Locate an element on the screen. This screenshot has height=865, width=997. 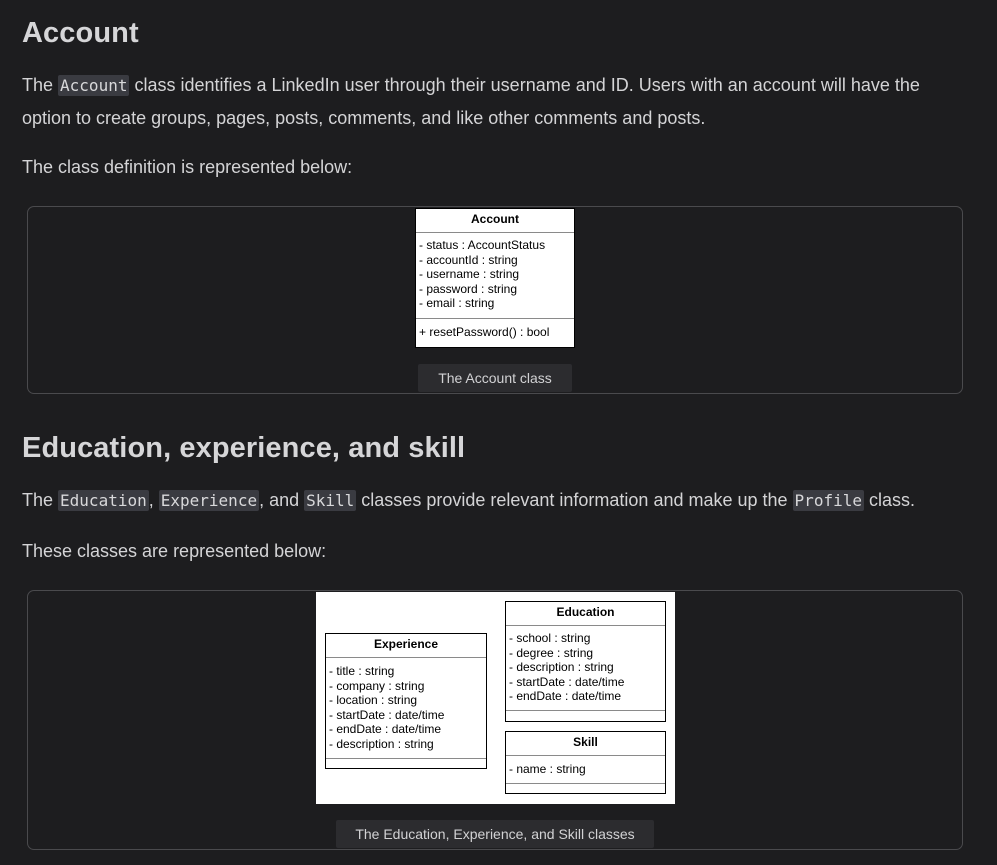
education-heading: Education, experience, and skill is located at coordinates (244, 448).